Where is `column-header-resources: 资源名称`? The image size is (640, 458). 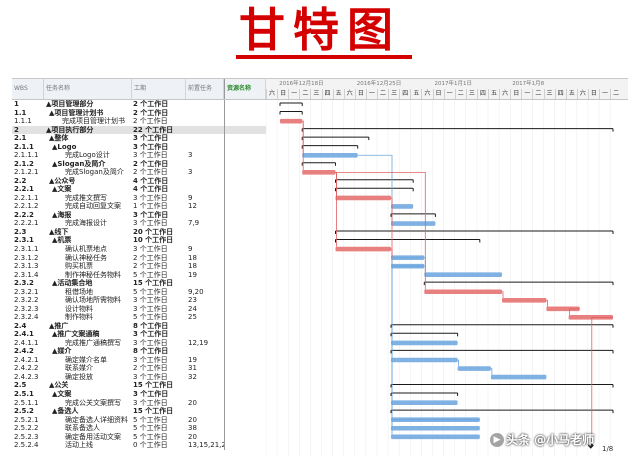 column-header-resources: 资源名称 is located at coordinates (245, 89).